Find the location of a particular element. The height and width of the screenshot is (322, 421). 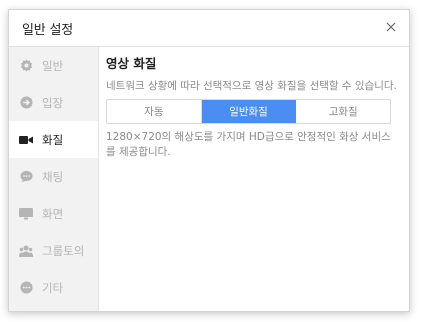

monitor-icon is located at coordinates (26, 214).